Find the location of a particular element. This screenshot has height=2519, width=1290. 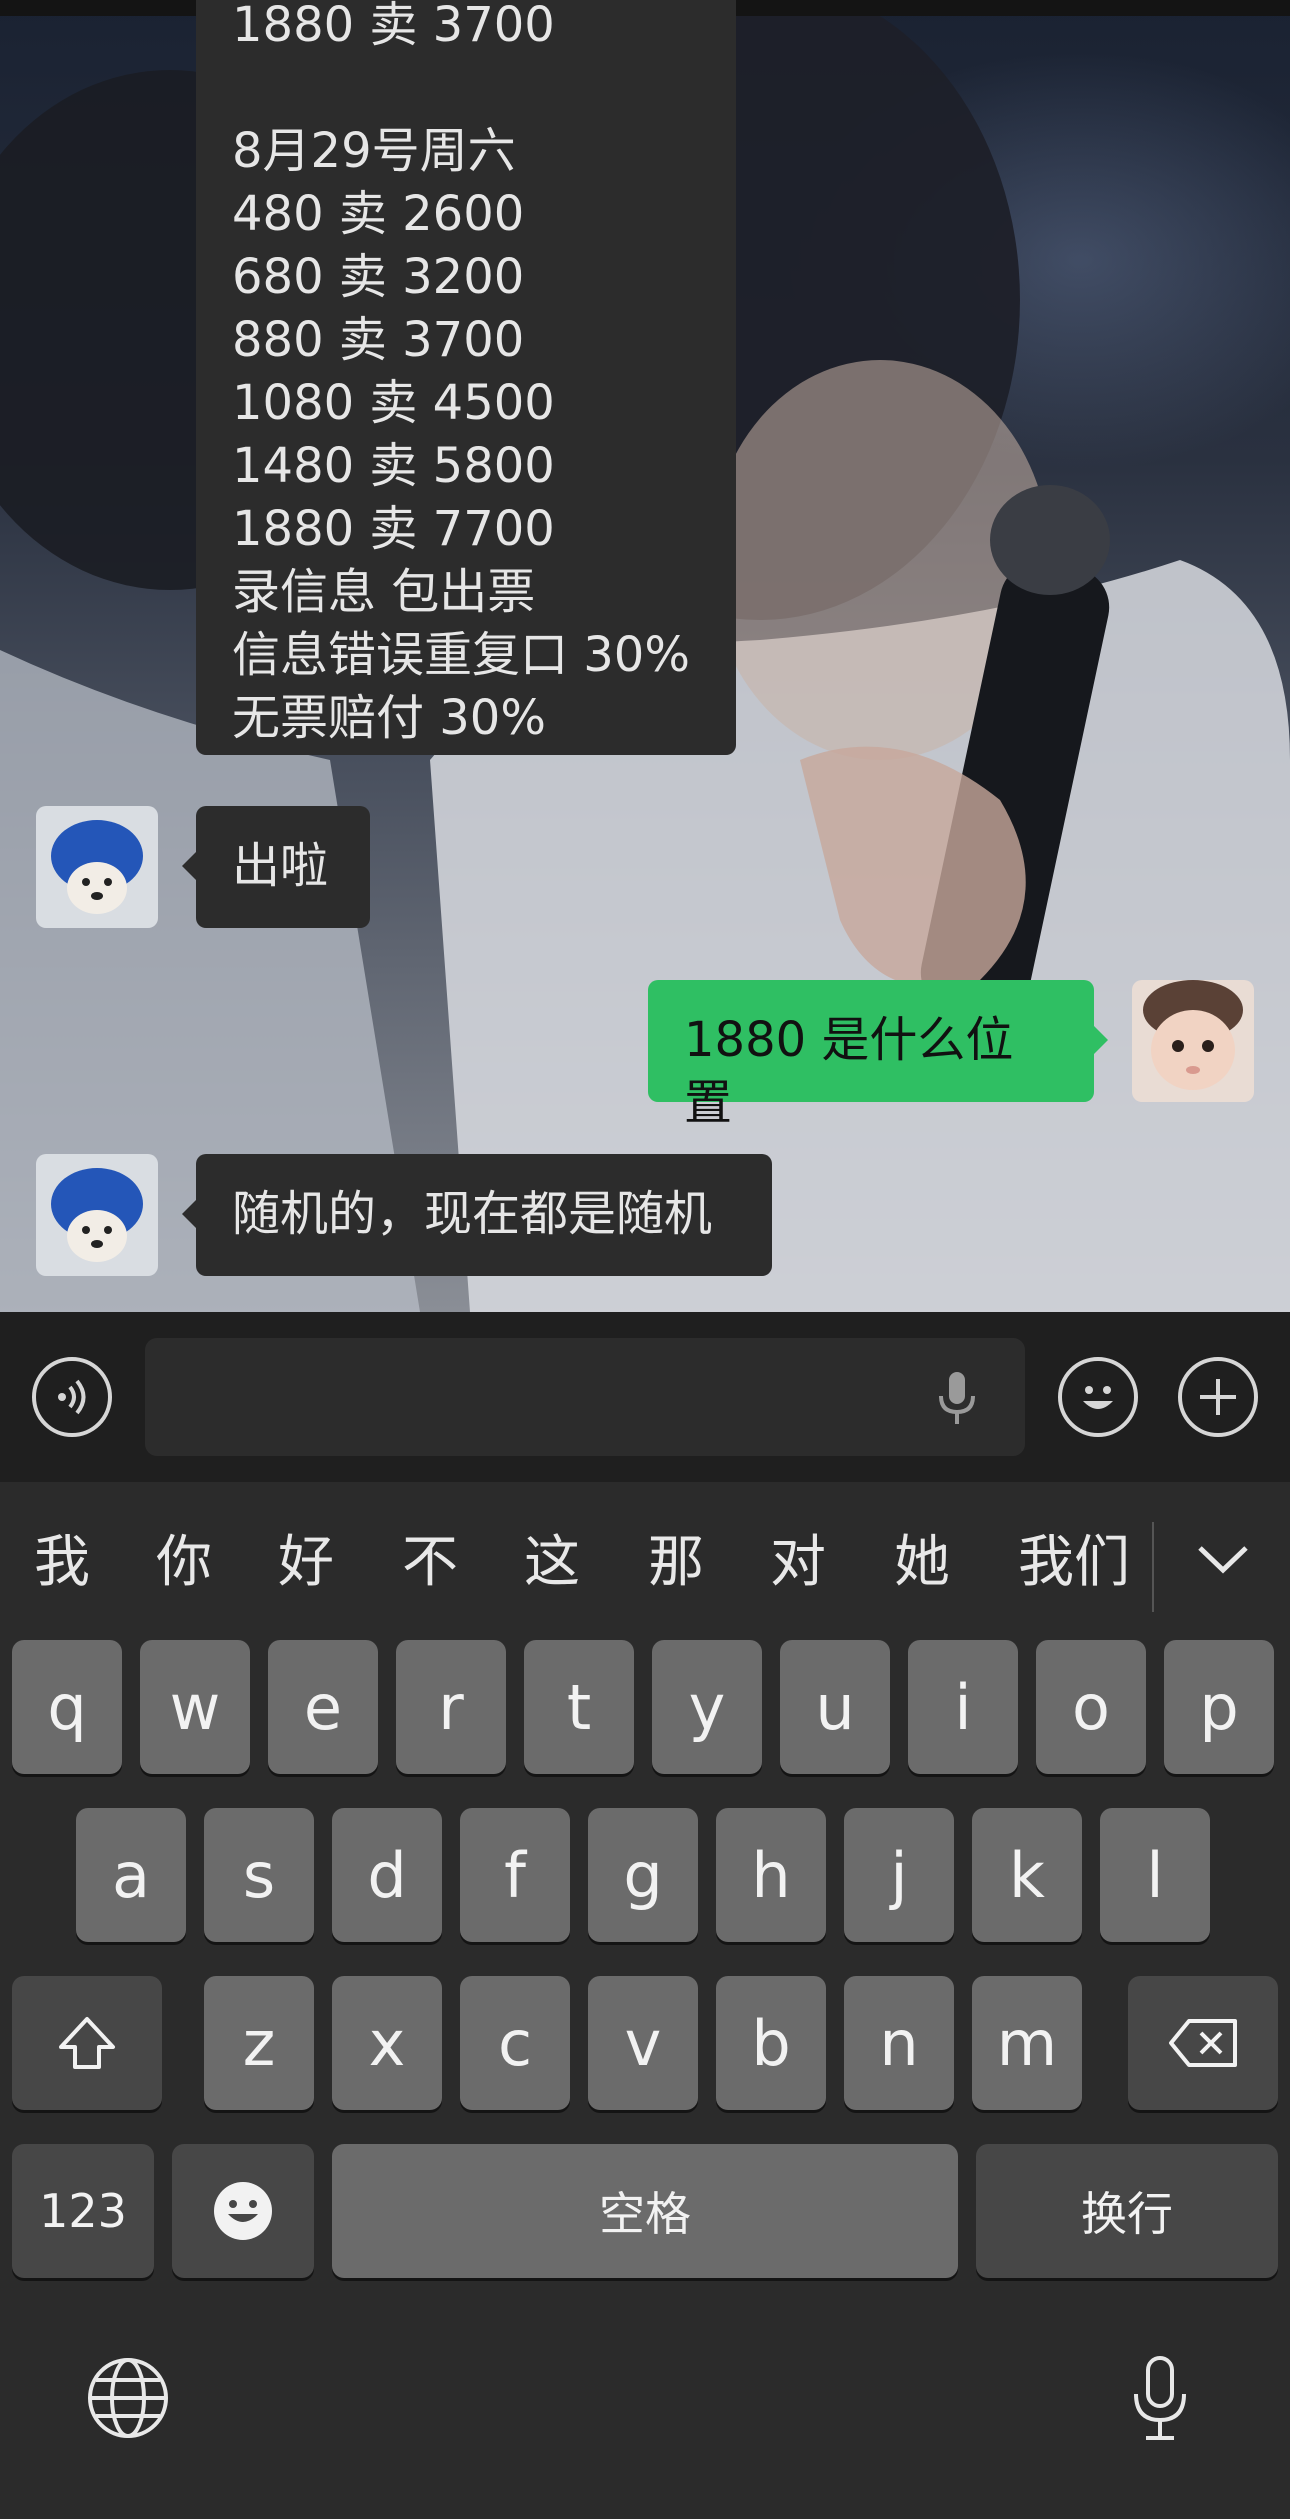

price-line: 录信息 包出票 is located at coordinates (384, 592).